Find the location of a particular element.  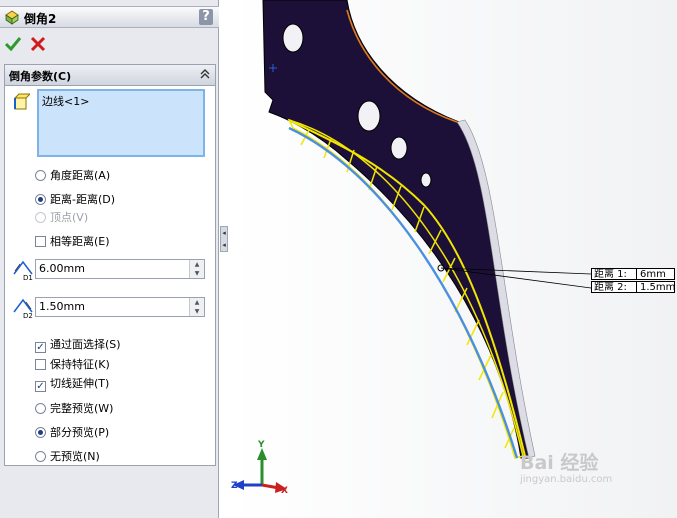

cross-icon is located at coordinates (38, 44).